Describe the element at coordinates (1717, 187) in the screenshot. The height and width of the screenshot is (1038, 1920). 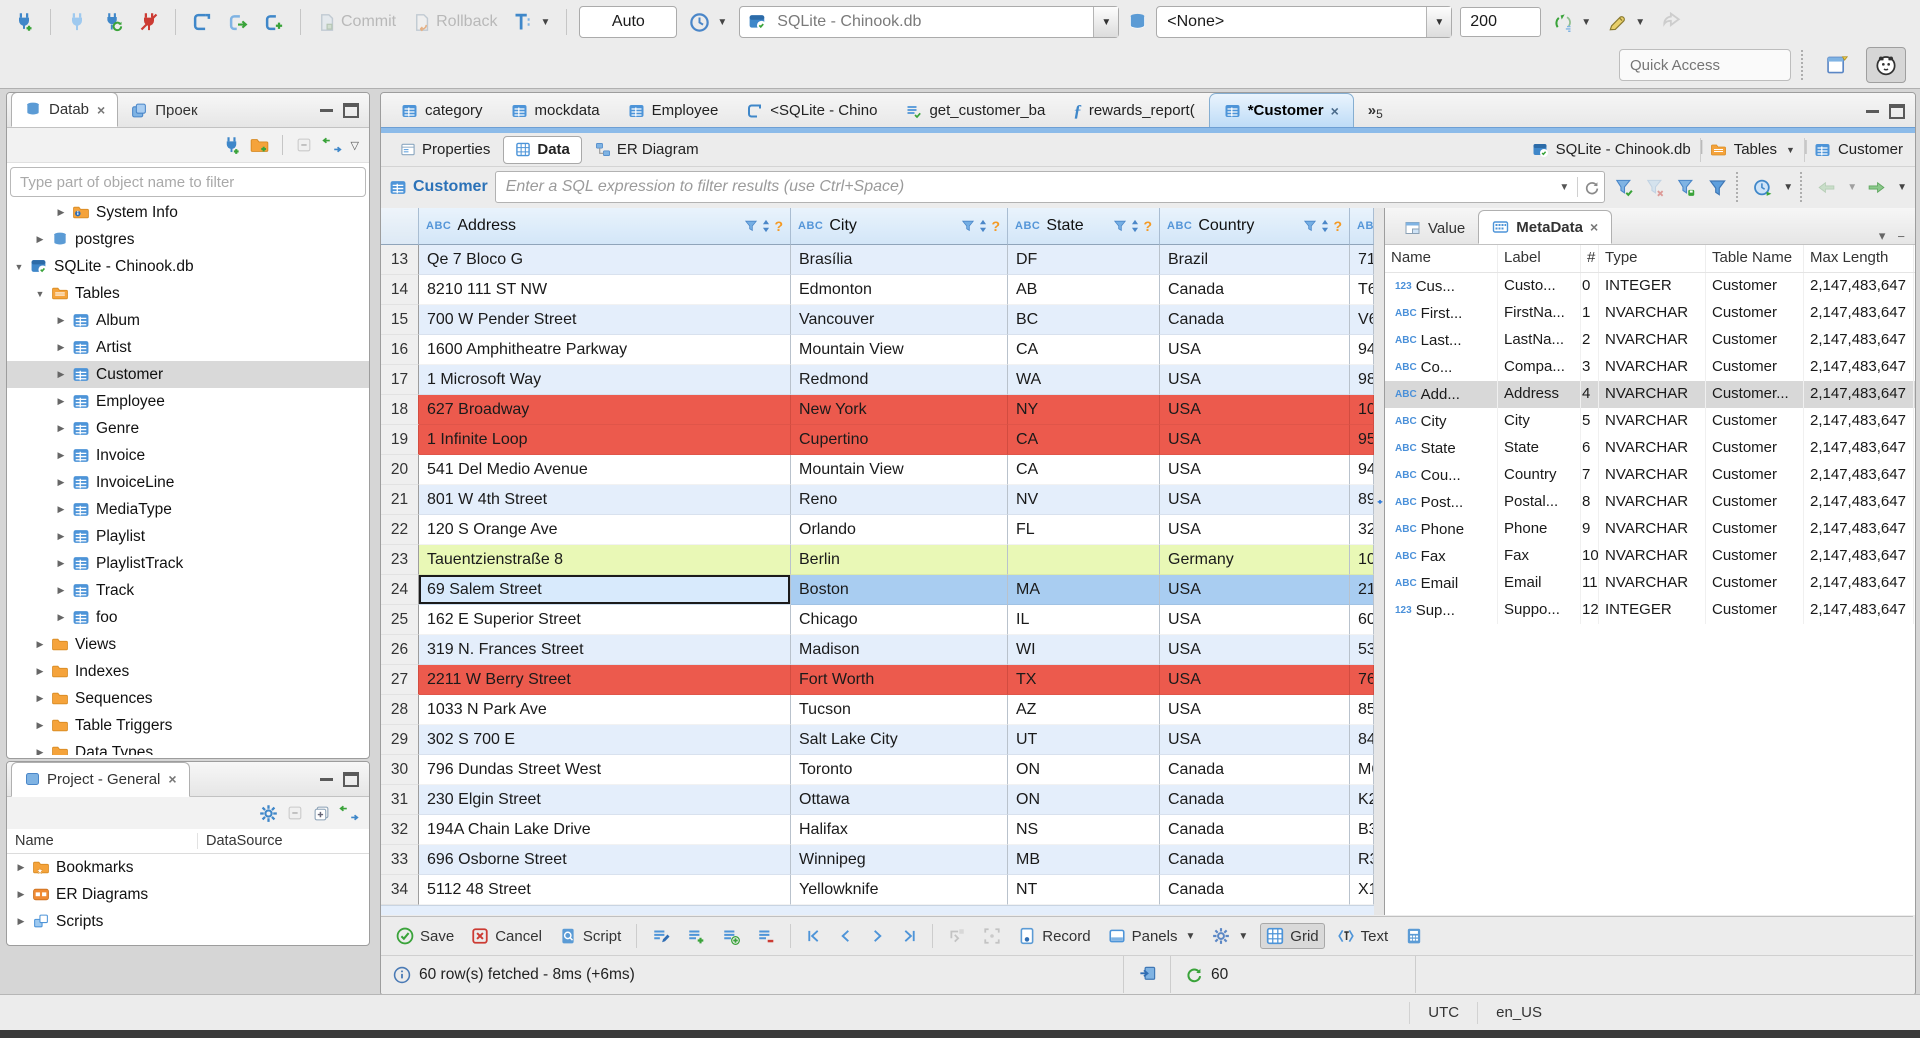
I see `custom-filter-button` at that location.